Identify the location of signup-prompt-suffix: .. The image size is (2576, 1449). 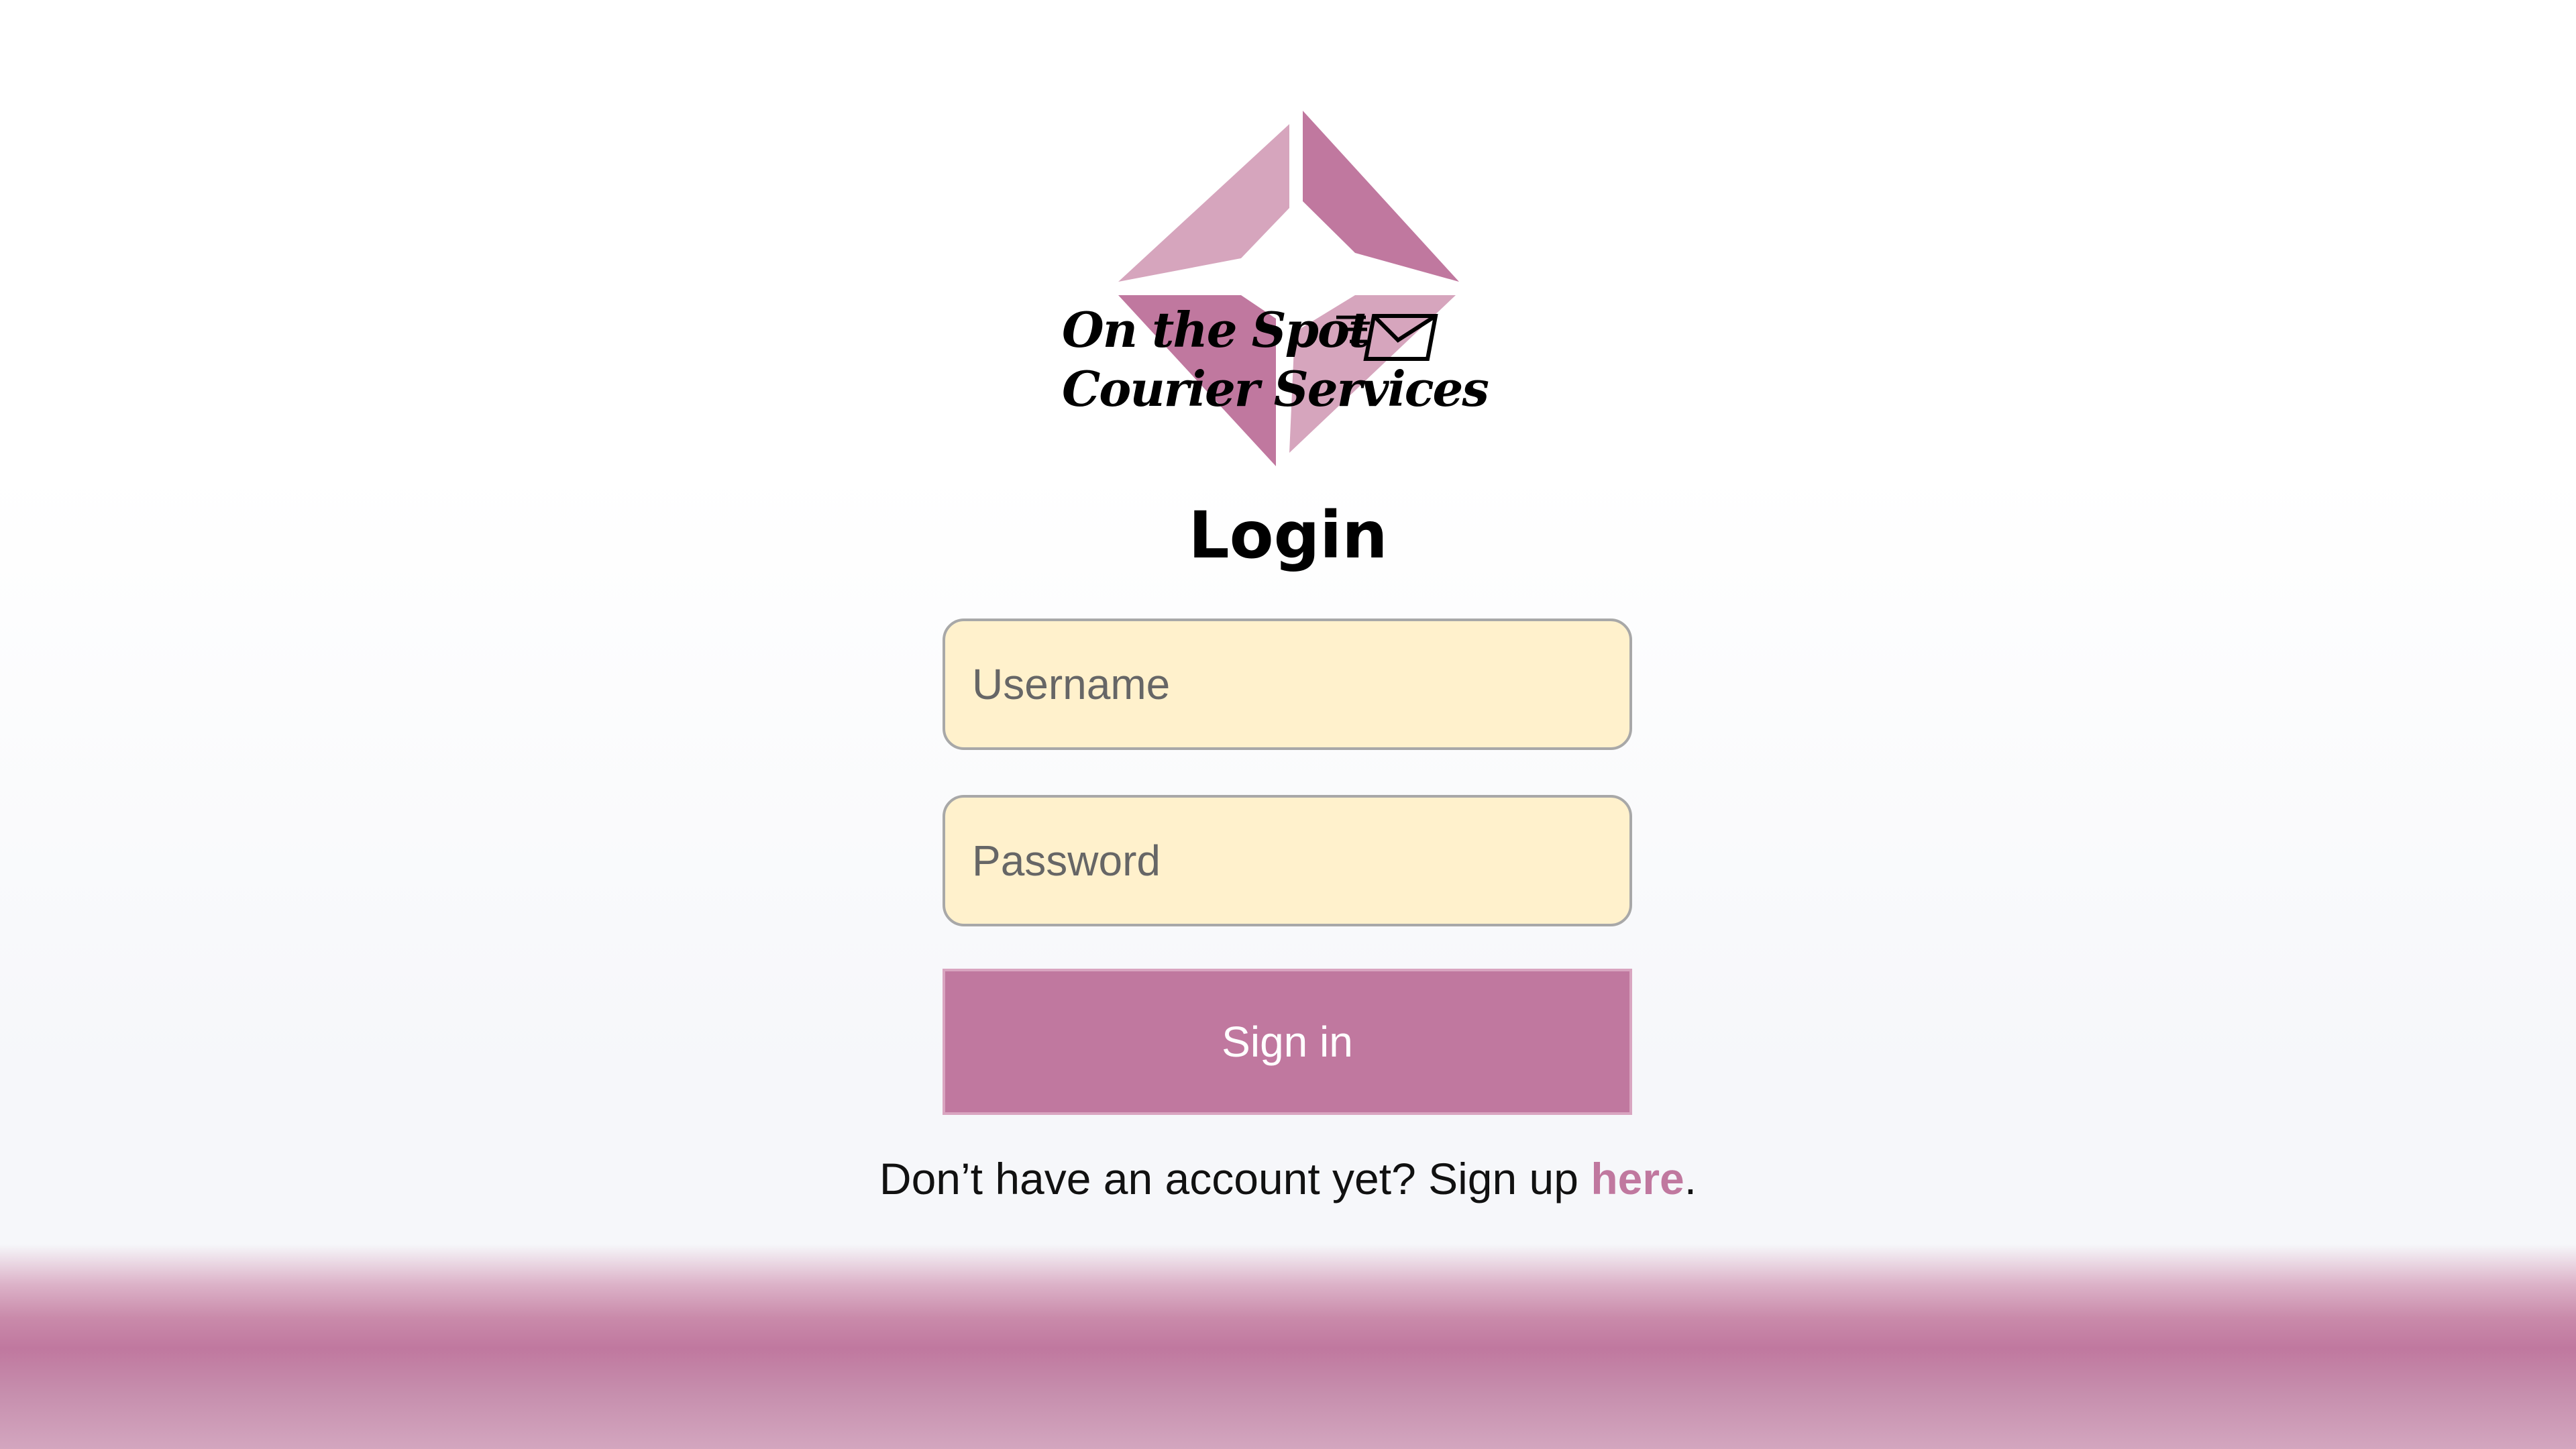
(1690, 1178).